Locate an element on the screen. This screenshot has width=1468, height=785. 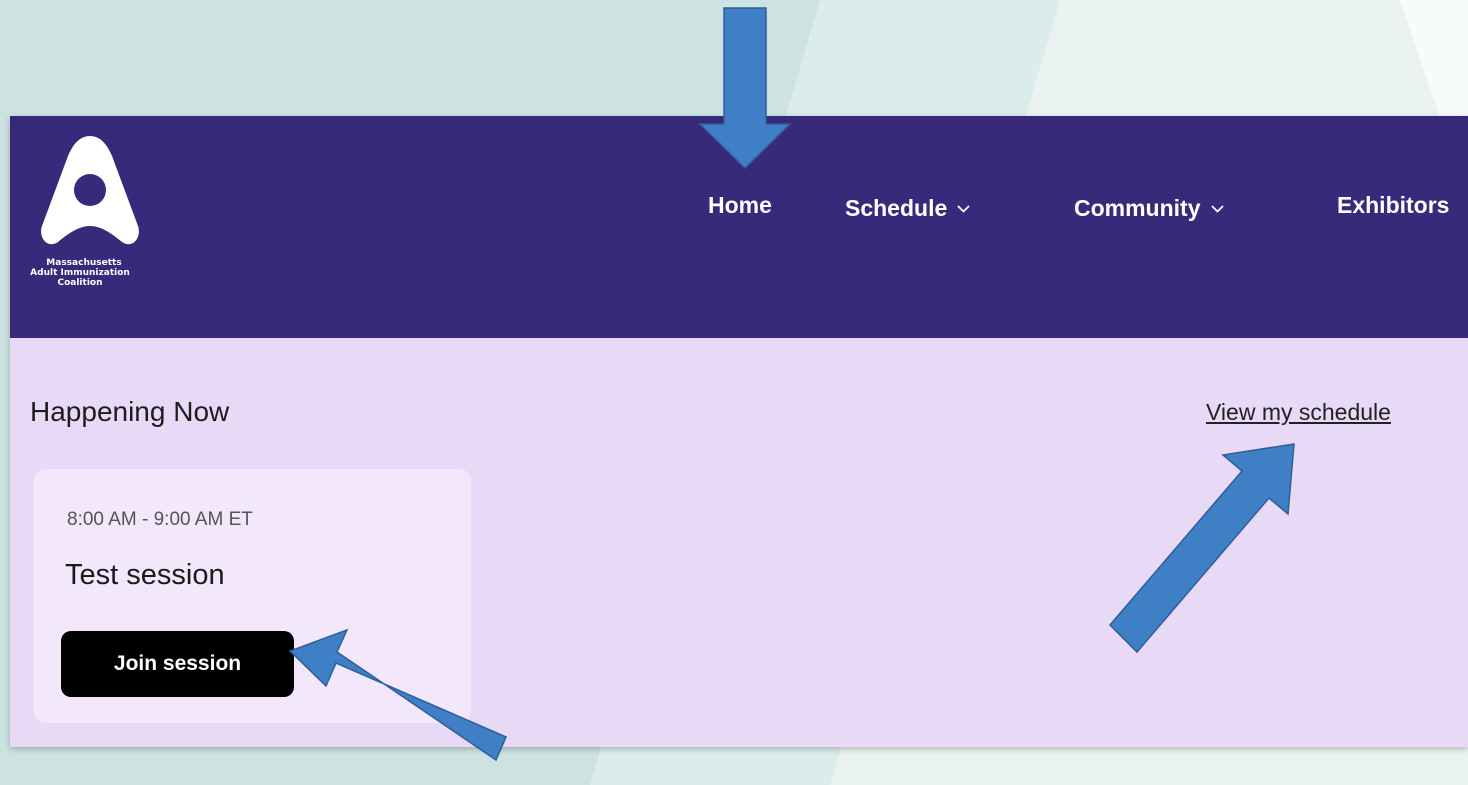
nav-item-community: Community is located at coordinates (1149, 207).